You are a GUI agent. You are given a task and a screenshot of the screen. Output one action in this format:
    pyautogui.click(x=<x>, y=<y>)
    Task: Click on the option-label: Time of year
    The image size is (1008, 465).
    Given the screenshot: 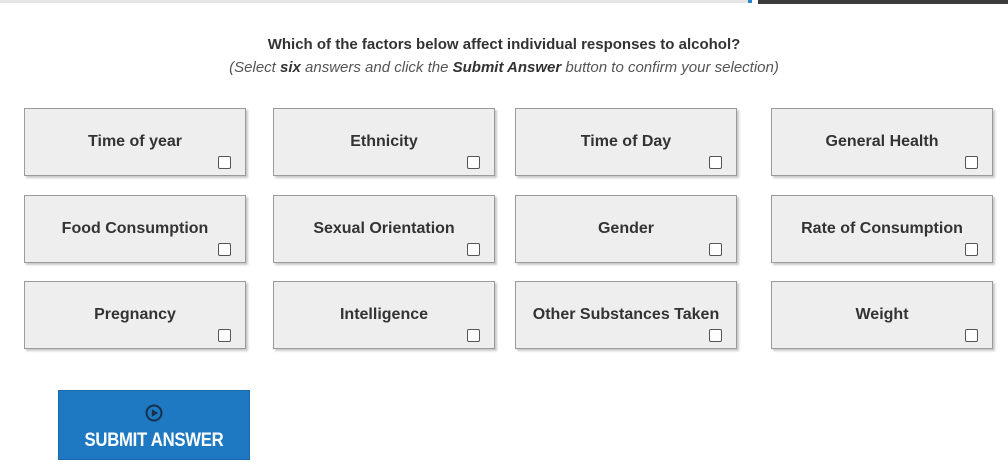 What is the action you would take?
    pyautogui.click(x=135, y=141)
    